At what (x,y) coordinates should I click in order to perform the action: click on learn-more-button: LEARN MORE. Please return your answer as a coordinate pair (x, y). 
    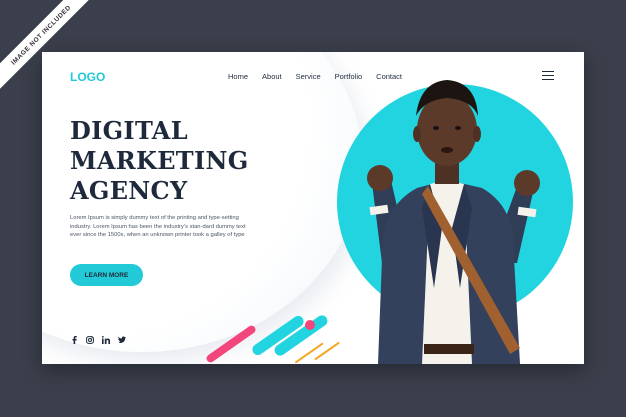
    Looking at the image, I should click on (106, 275).